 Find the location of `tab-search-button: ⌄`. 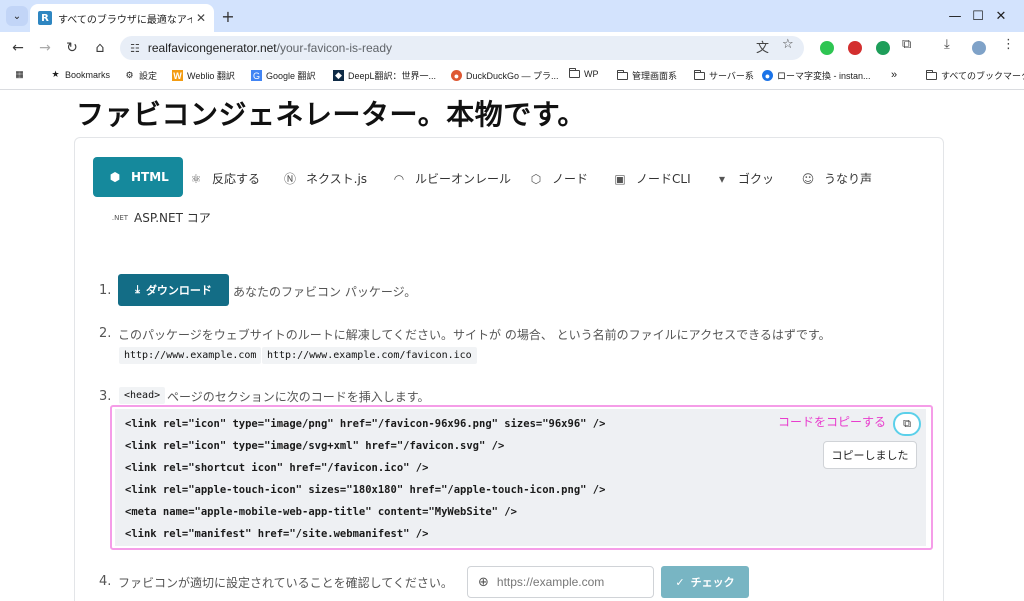

tab-search-button: ⌄ is located at coordinates (17, 16).